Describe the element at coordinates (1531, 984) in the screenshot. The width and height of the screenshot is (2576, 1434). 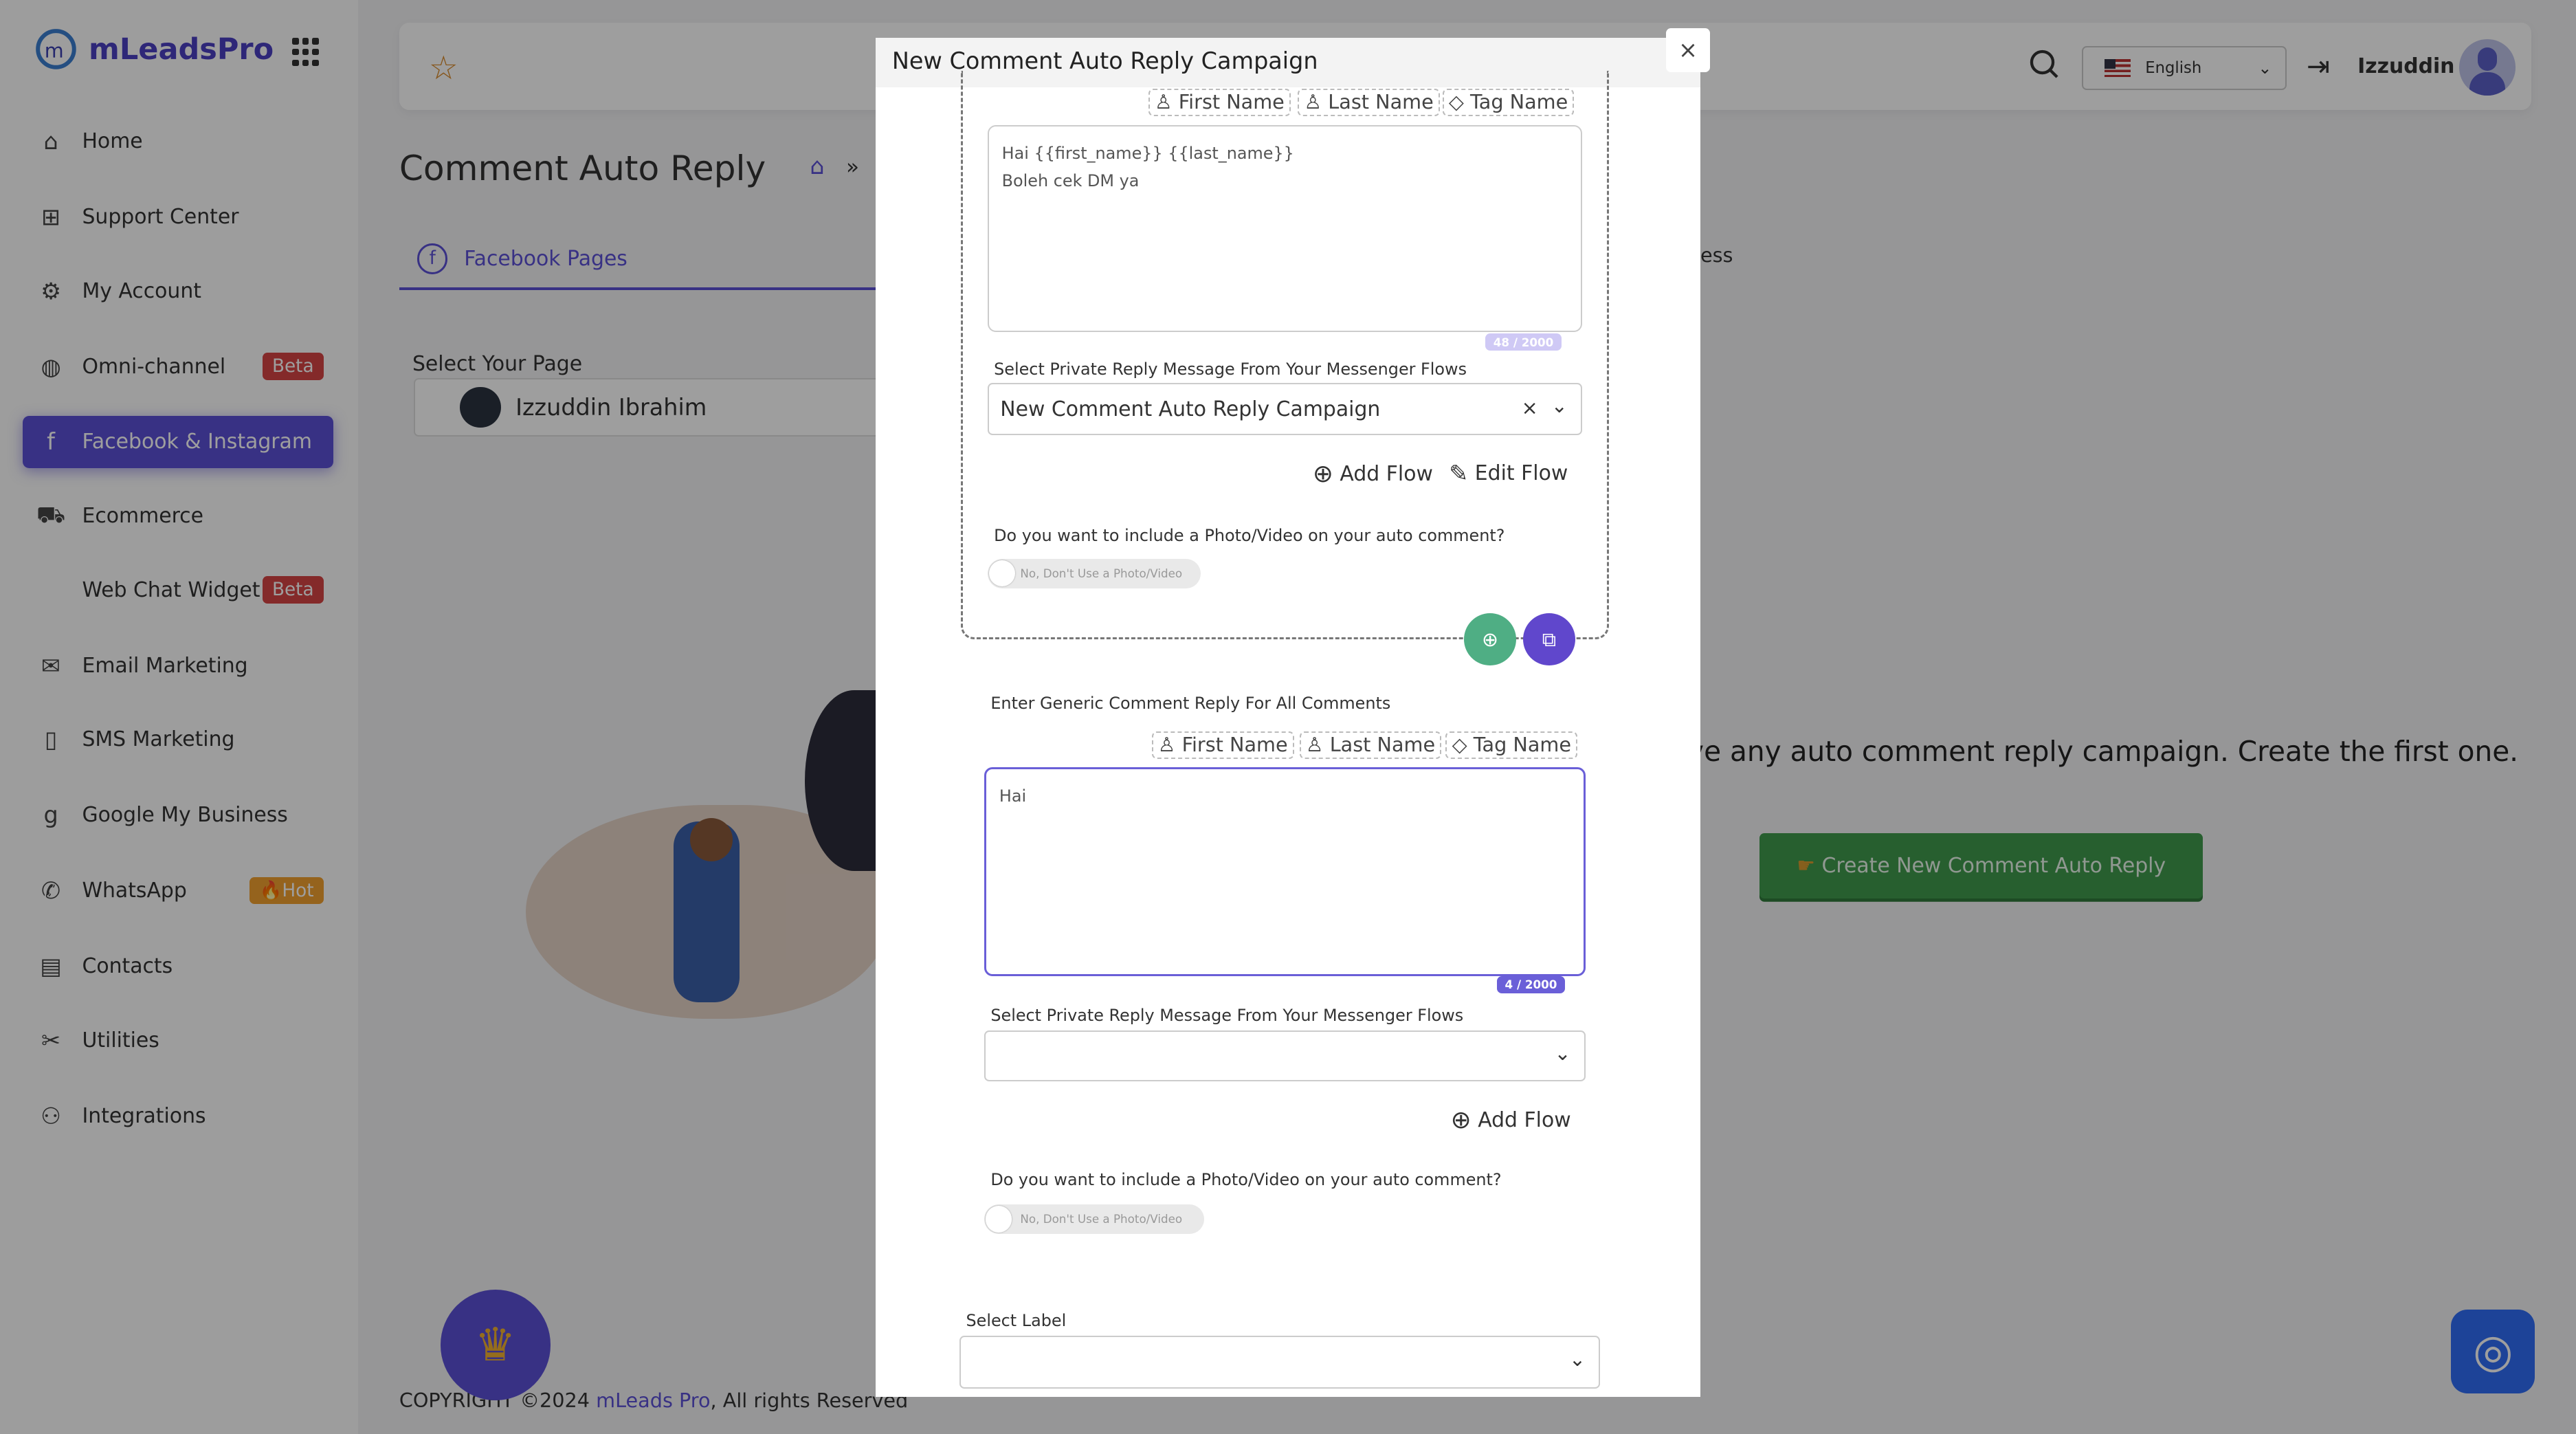
I see `char-counter: 4 / 2000` at that location.